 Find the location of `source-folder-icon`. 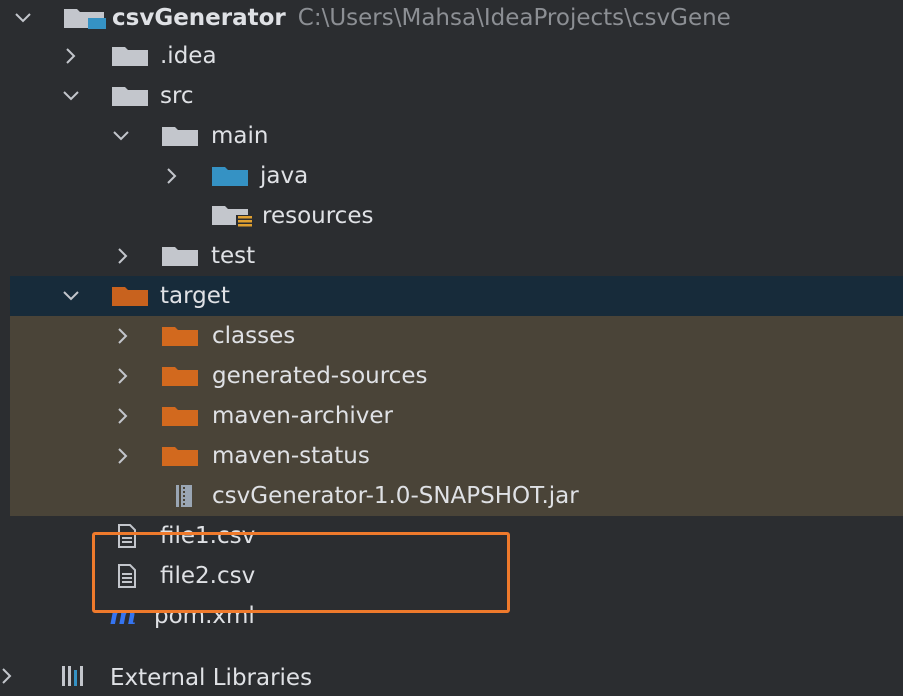

source-folder-icon is located at coordinates (230, 176).